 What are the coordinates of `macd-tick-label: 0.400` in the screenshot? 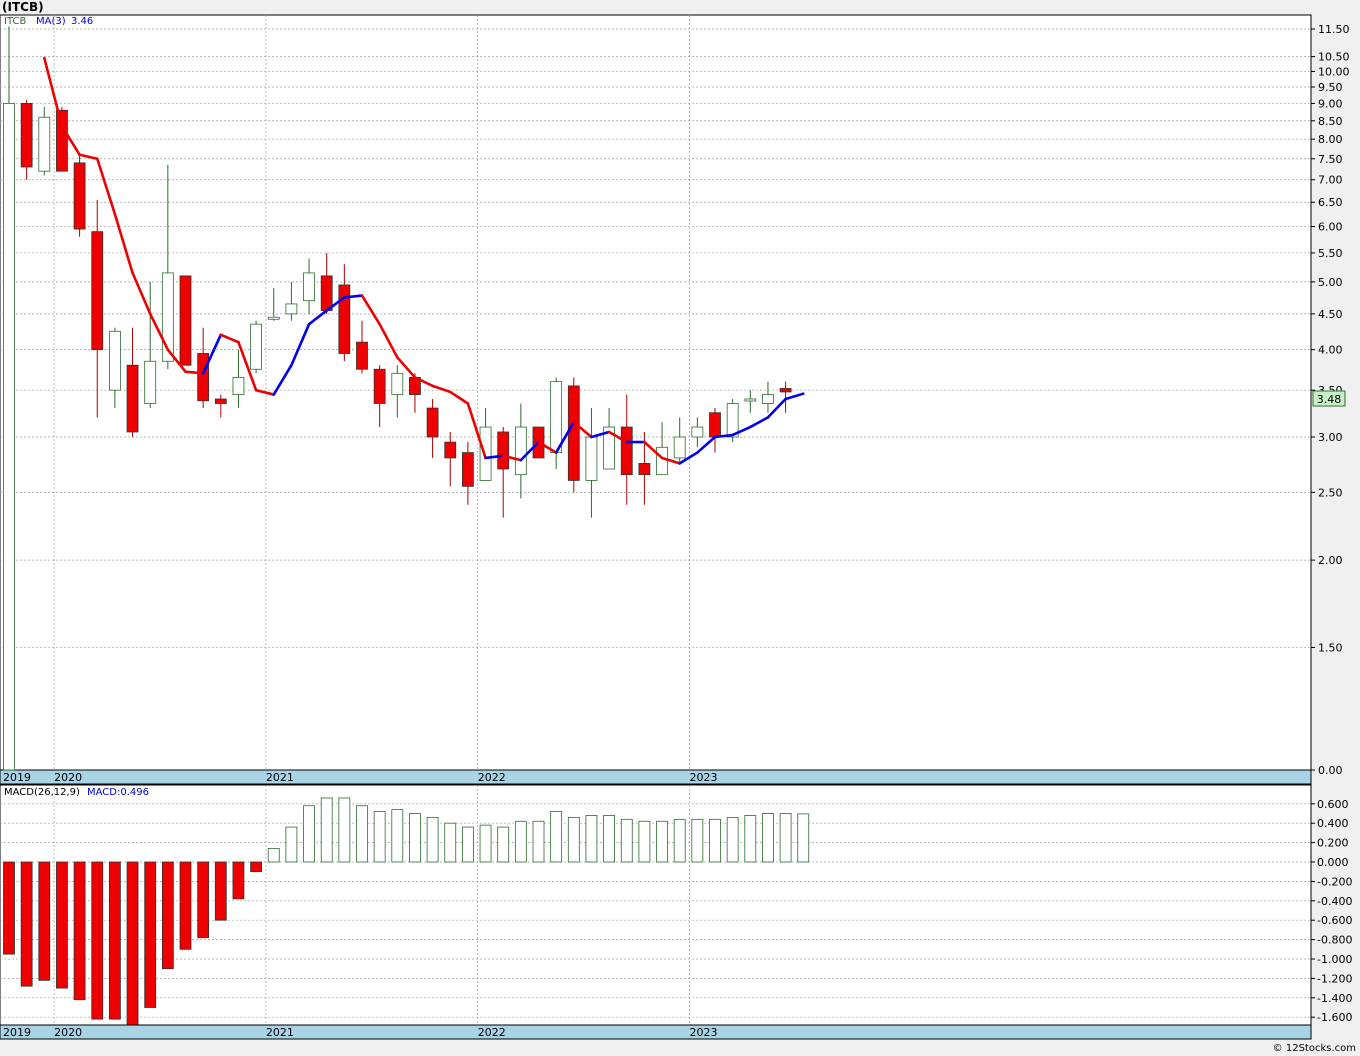 It's located at (1333, 823).